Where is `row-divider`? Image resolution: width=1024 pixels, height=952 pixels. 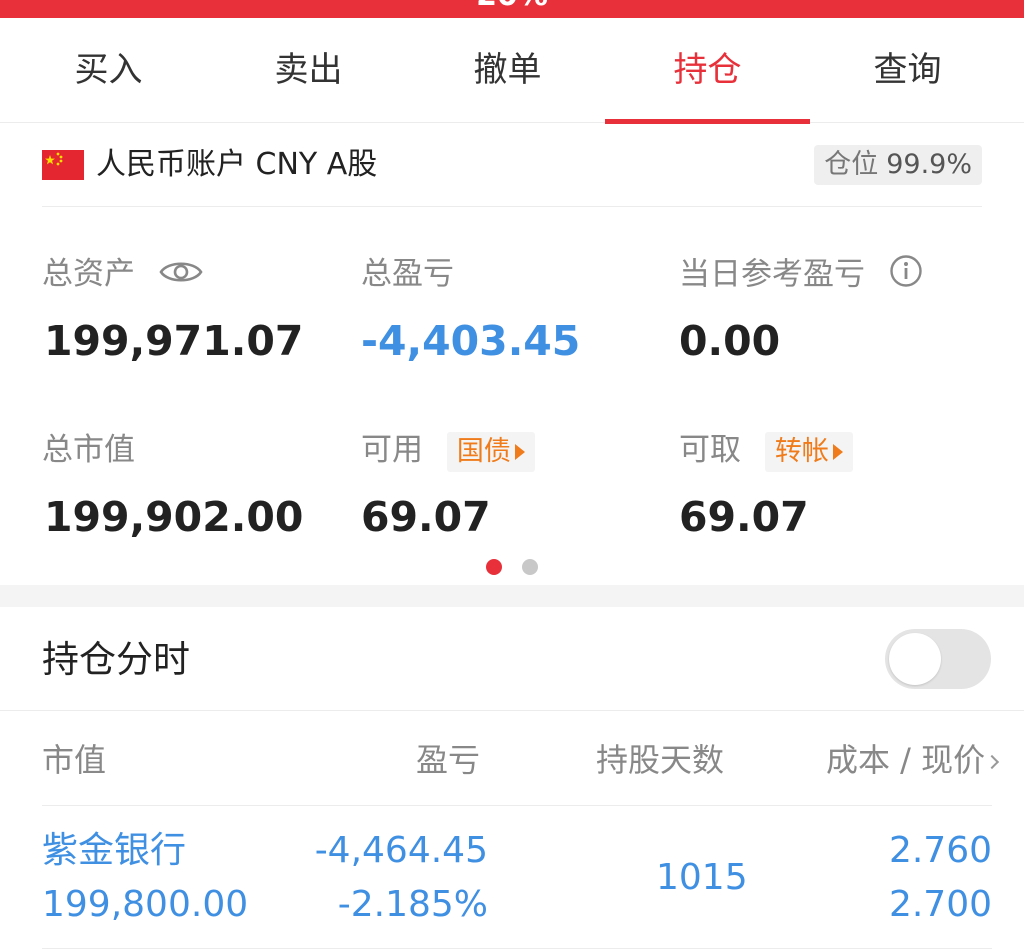 row-divider is located at coordinates (517, 948).